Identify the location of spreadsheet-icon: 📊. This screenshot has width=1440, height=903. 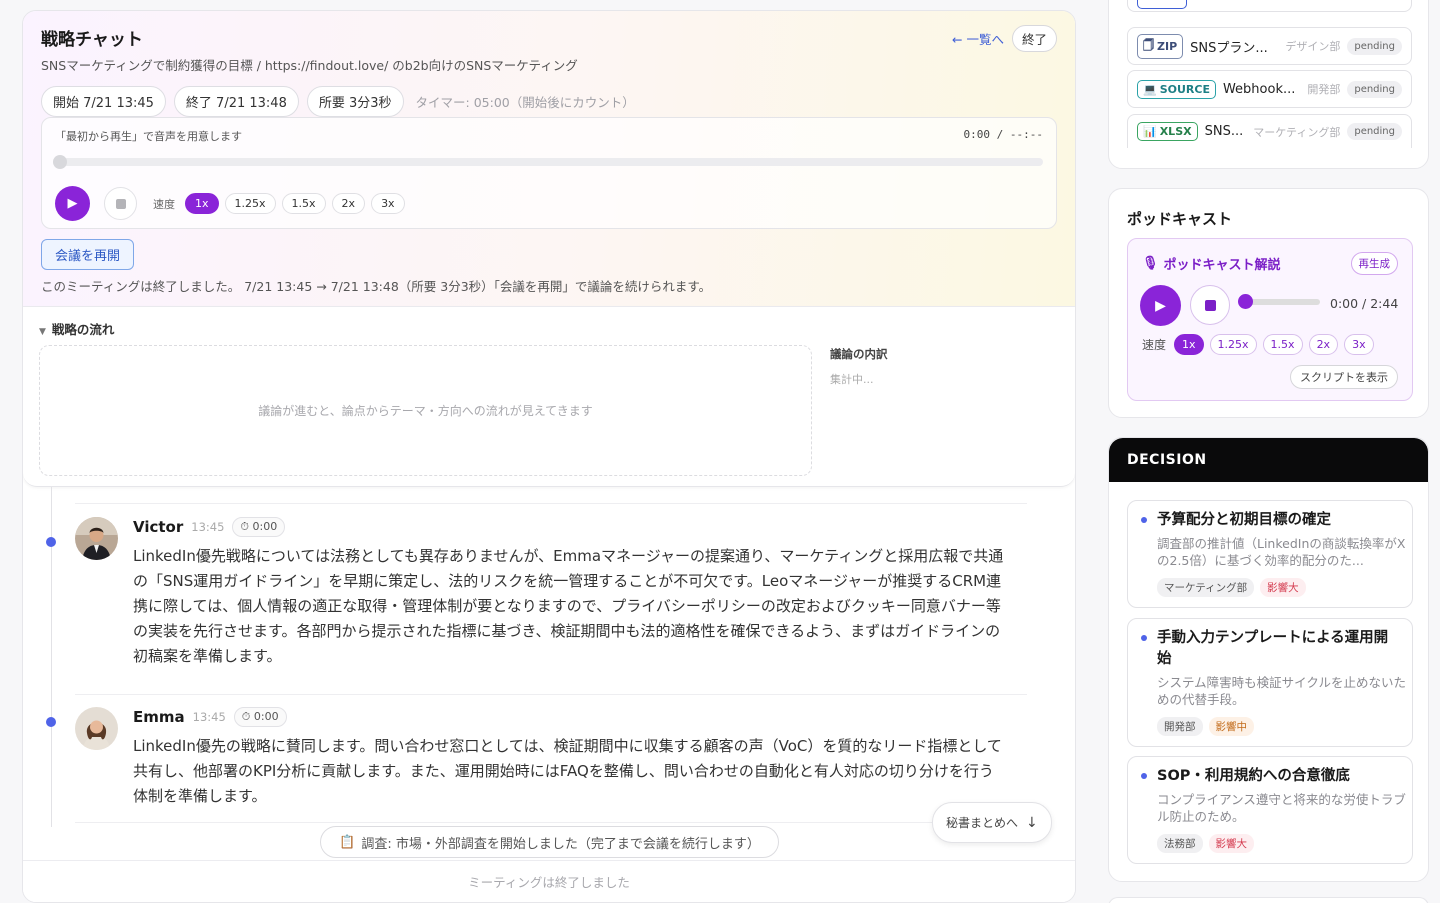
(1150, 131).